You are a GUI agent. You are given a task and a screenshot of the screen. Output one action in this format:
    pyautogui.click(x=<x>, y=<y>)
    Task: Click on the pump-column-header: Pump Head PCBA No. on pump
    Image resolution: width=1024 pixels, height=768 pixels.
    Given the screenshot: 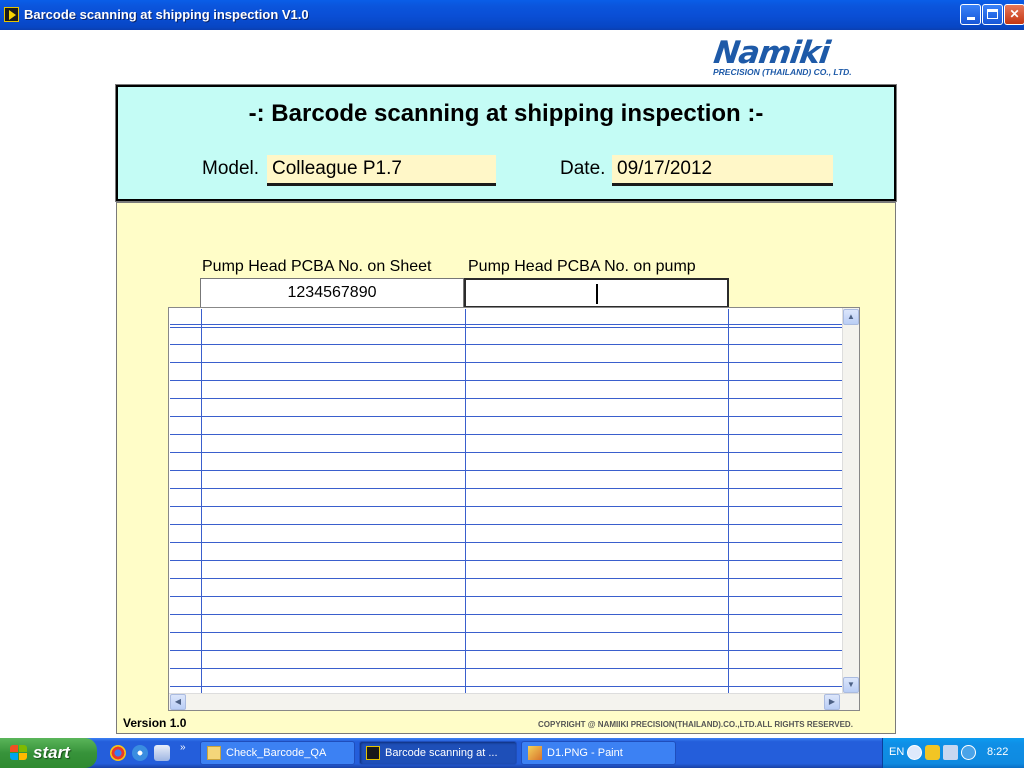 What is the action you would take?
    pyautogui.click(x=582, y=266)
    